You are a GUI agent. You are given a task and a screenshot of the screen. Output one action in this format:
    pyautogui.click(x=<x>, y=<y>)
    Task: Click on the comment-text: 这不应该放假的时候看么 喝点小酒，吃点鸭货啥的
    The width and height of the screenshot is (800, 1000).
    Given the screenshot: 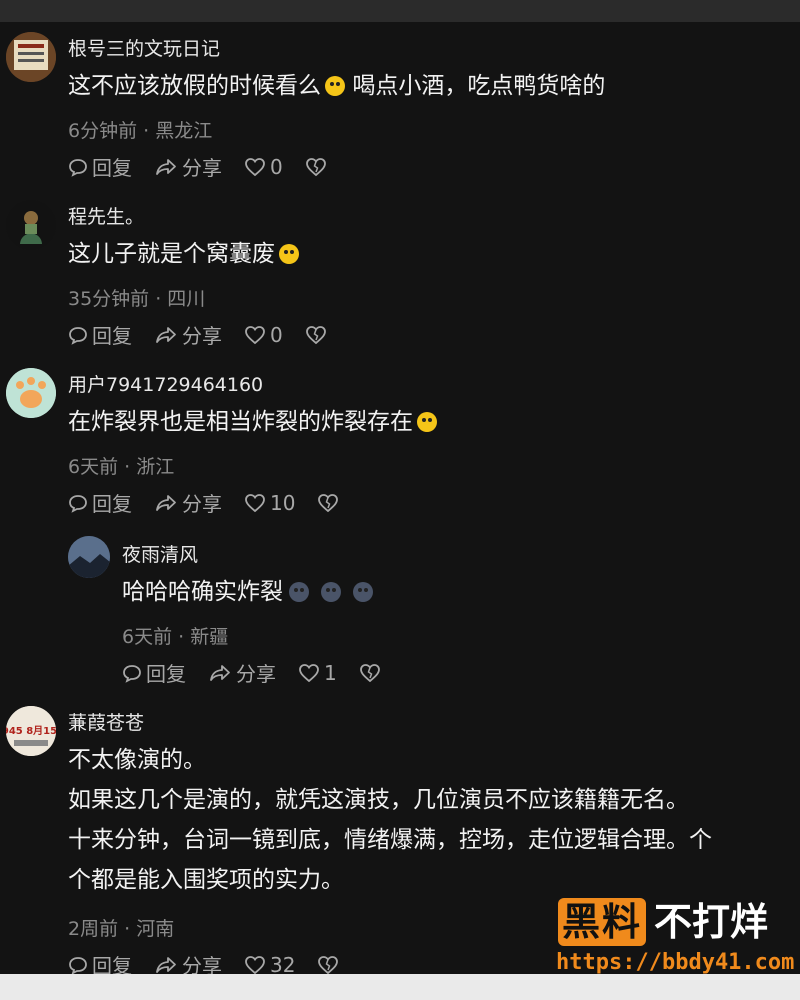 What is the action you would take?
    pyautogui.click(x=337, y=86)
    